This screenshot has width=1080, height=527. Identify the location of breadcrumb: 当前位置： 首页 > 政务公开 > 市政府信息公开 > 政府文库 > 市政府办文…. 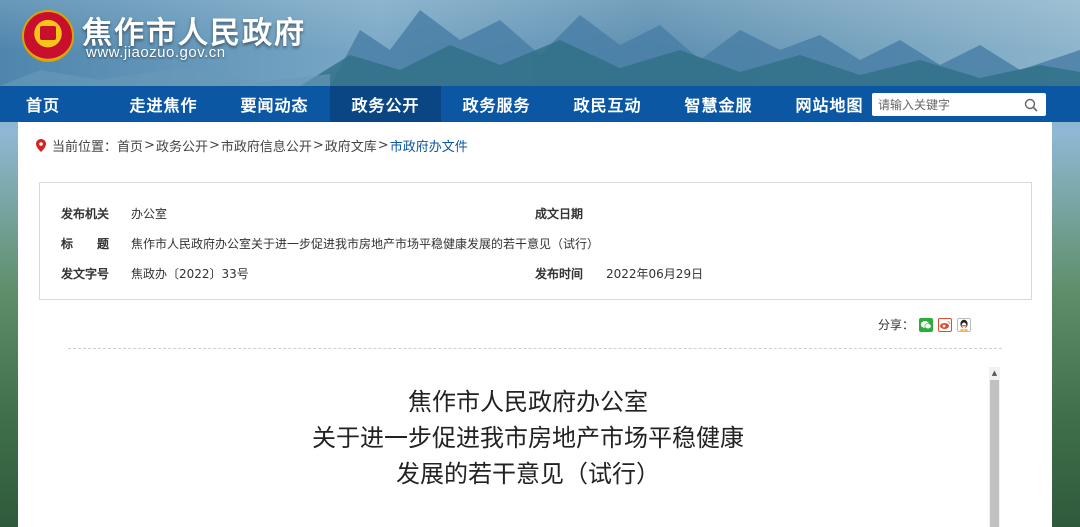
(252, 145).